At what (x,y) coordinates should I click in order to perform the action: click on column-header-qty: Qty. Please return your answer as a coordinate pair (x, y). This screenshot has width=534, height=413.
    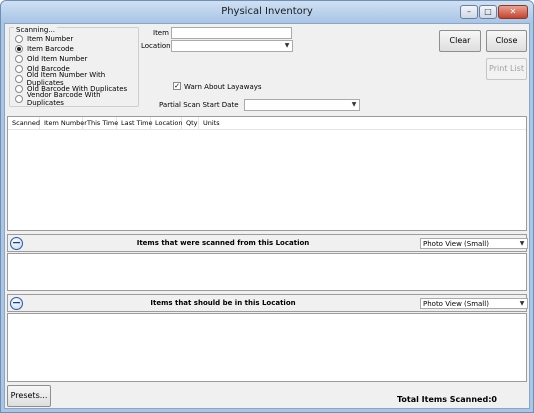
    Looking at the image, I should click on (190, 123).